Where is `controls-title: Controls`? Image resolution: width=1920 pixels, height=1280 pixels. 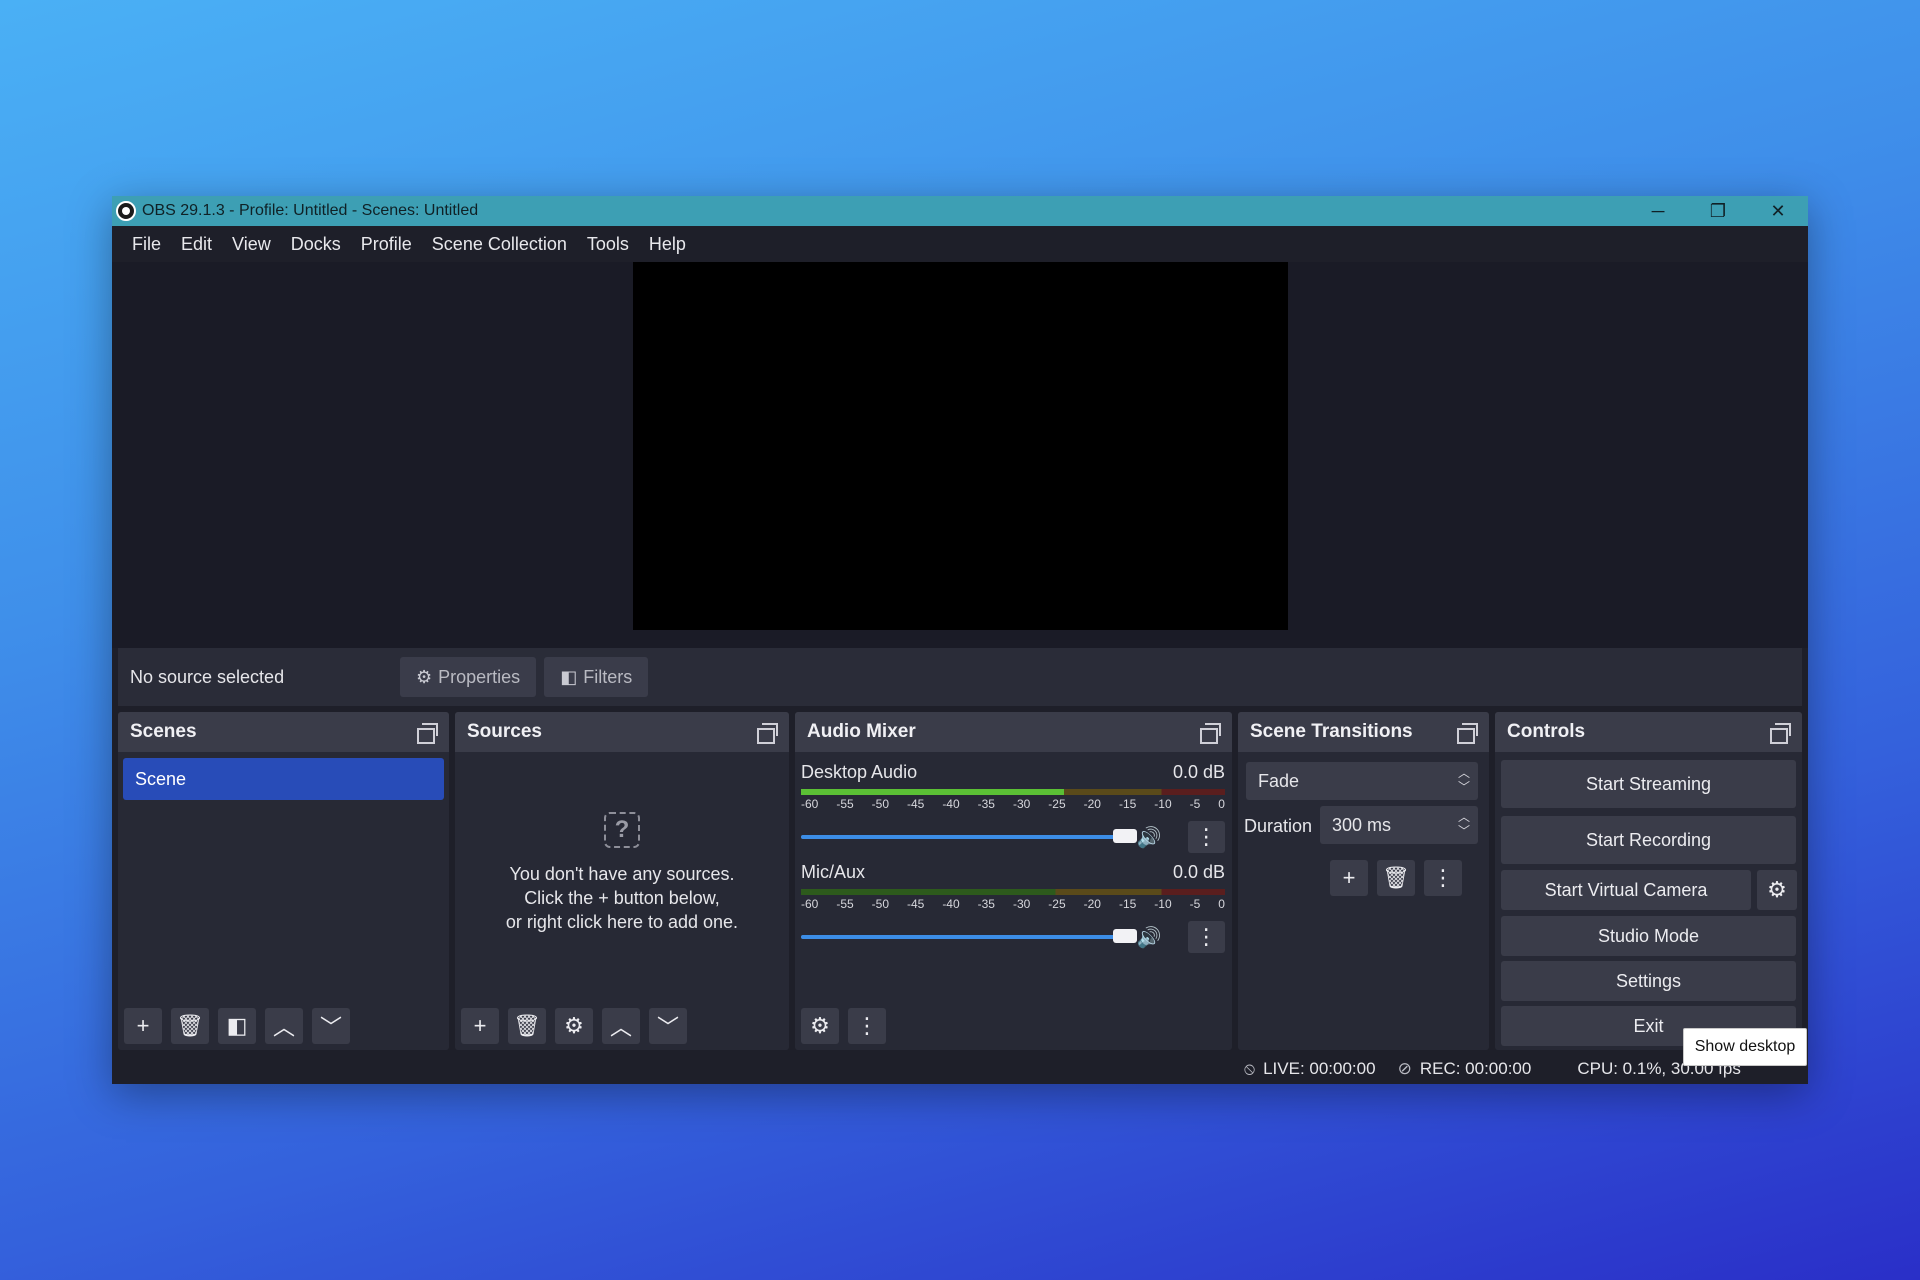
controls-title: Controls is located at coordinates (1546, 731).